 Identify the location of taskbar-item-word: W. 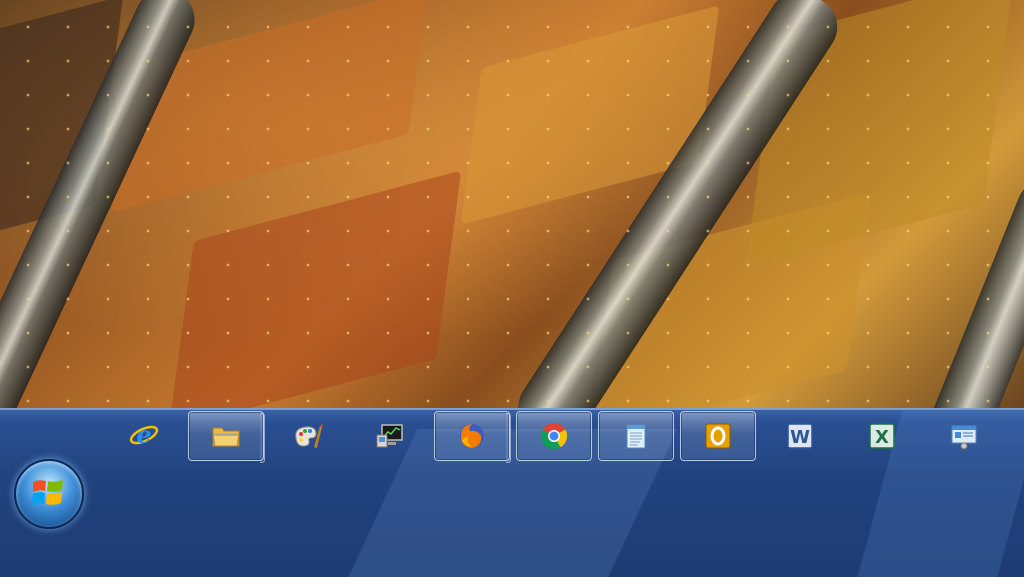
(800, 436).